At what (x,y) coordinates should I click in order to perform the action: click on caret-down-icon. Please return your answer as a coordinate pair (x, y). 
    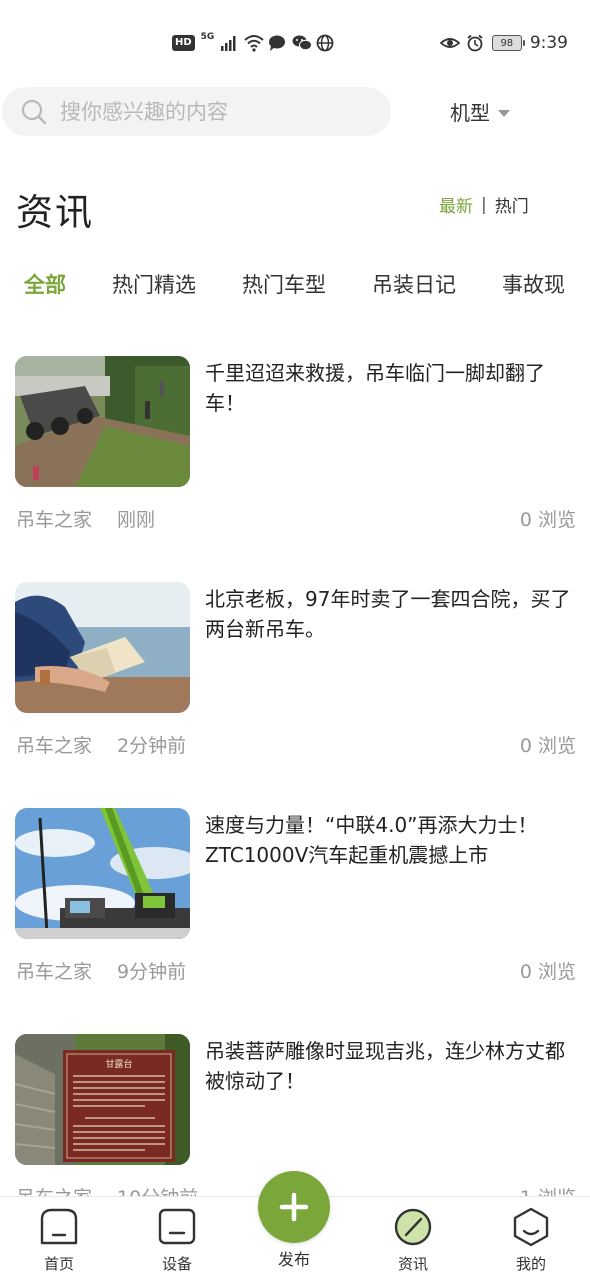
    Looking at the image, I should click on (504, 113).